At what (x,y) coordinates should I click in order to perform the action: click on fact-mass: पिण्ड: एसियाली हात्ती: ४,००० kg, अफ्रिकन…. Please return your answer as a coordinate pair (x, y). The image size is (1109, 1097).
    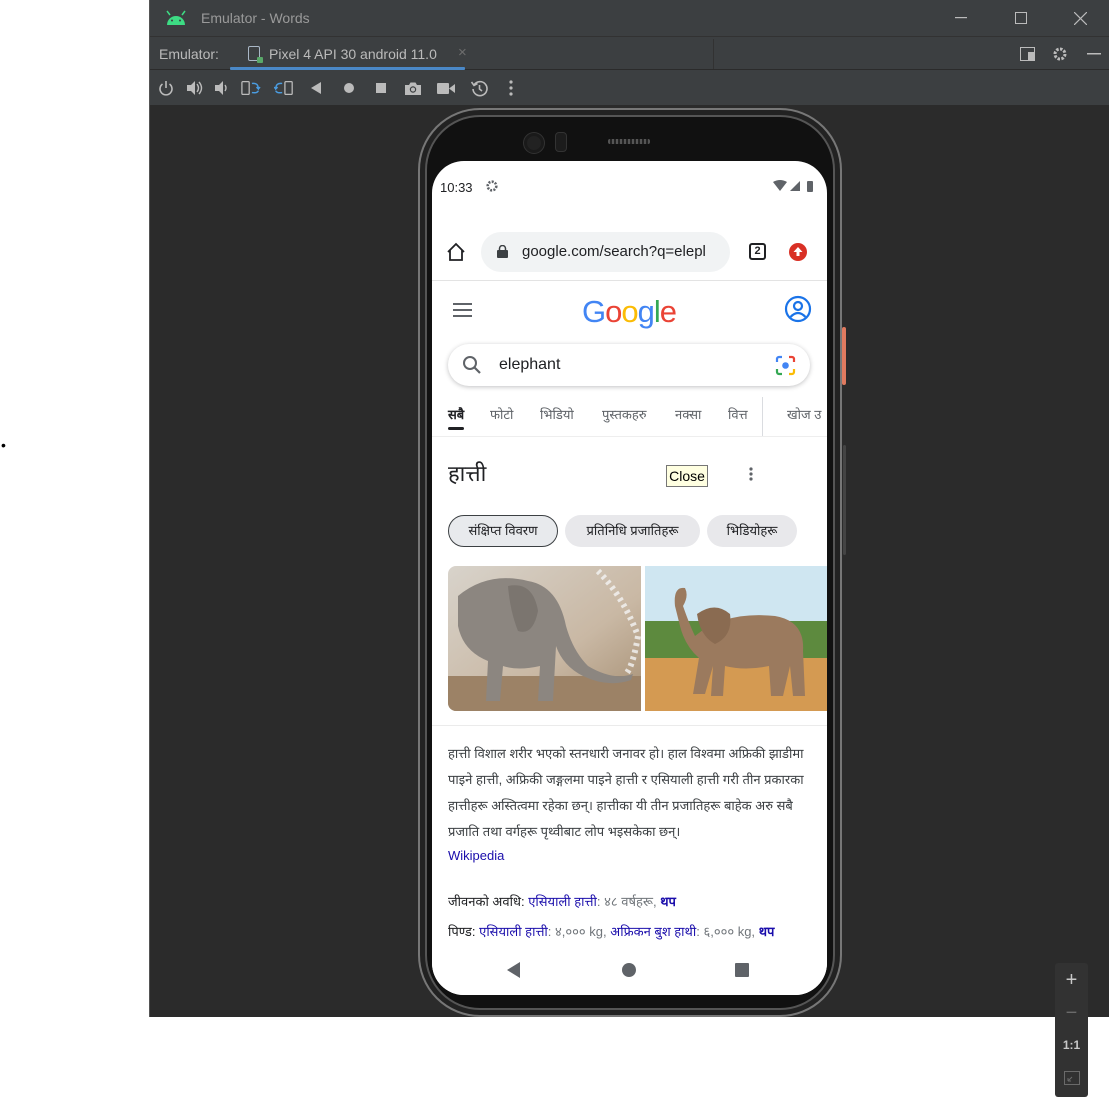
    Looking at the image, I should click on (611, 931).